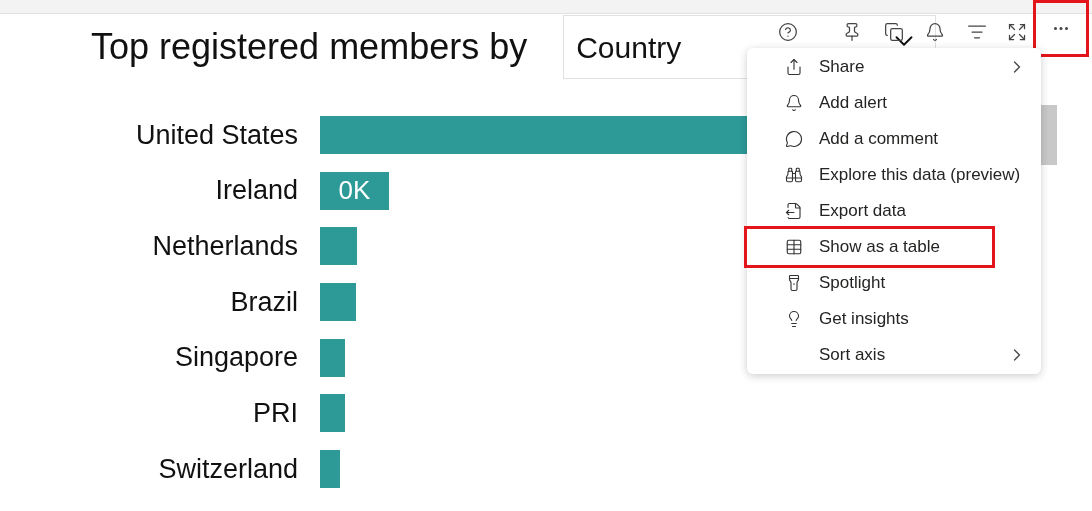 The width and height of the screenshot is (1092, 511). Describe the element at coordinates (894, 319) in the screenshot. I see `menu-item: Get insights` at that location.